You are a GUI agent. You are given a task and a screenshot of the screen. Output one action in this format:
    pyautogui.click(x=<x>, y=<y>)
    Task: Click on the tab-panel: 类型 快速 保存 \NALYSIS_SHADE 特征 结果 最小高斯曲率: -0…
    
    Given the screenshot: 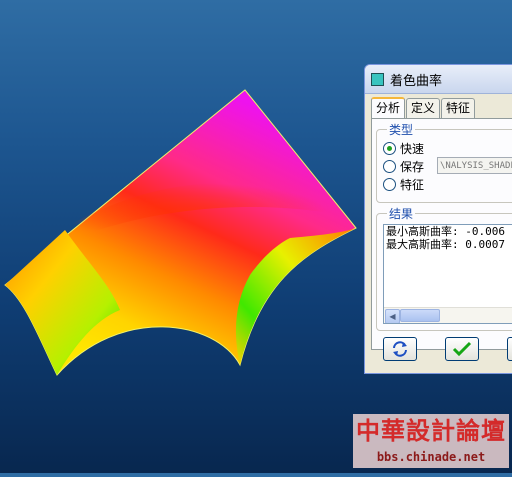 What is the action you would take?
    pyautogui.click(x=441, y=234)
    